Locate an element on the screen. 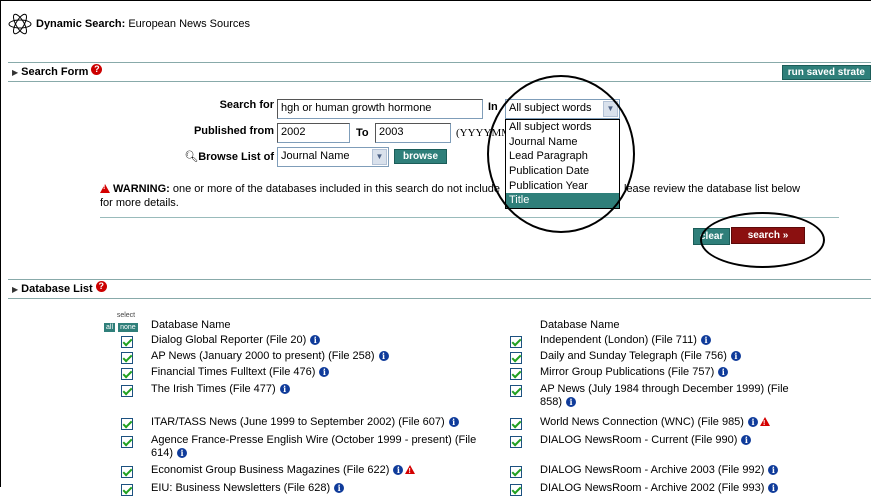  browse-list-label: 🔍︎Browse List of is located at coordinates (229, 157).